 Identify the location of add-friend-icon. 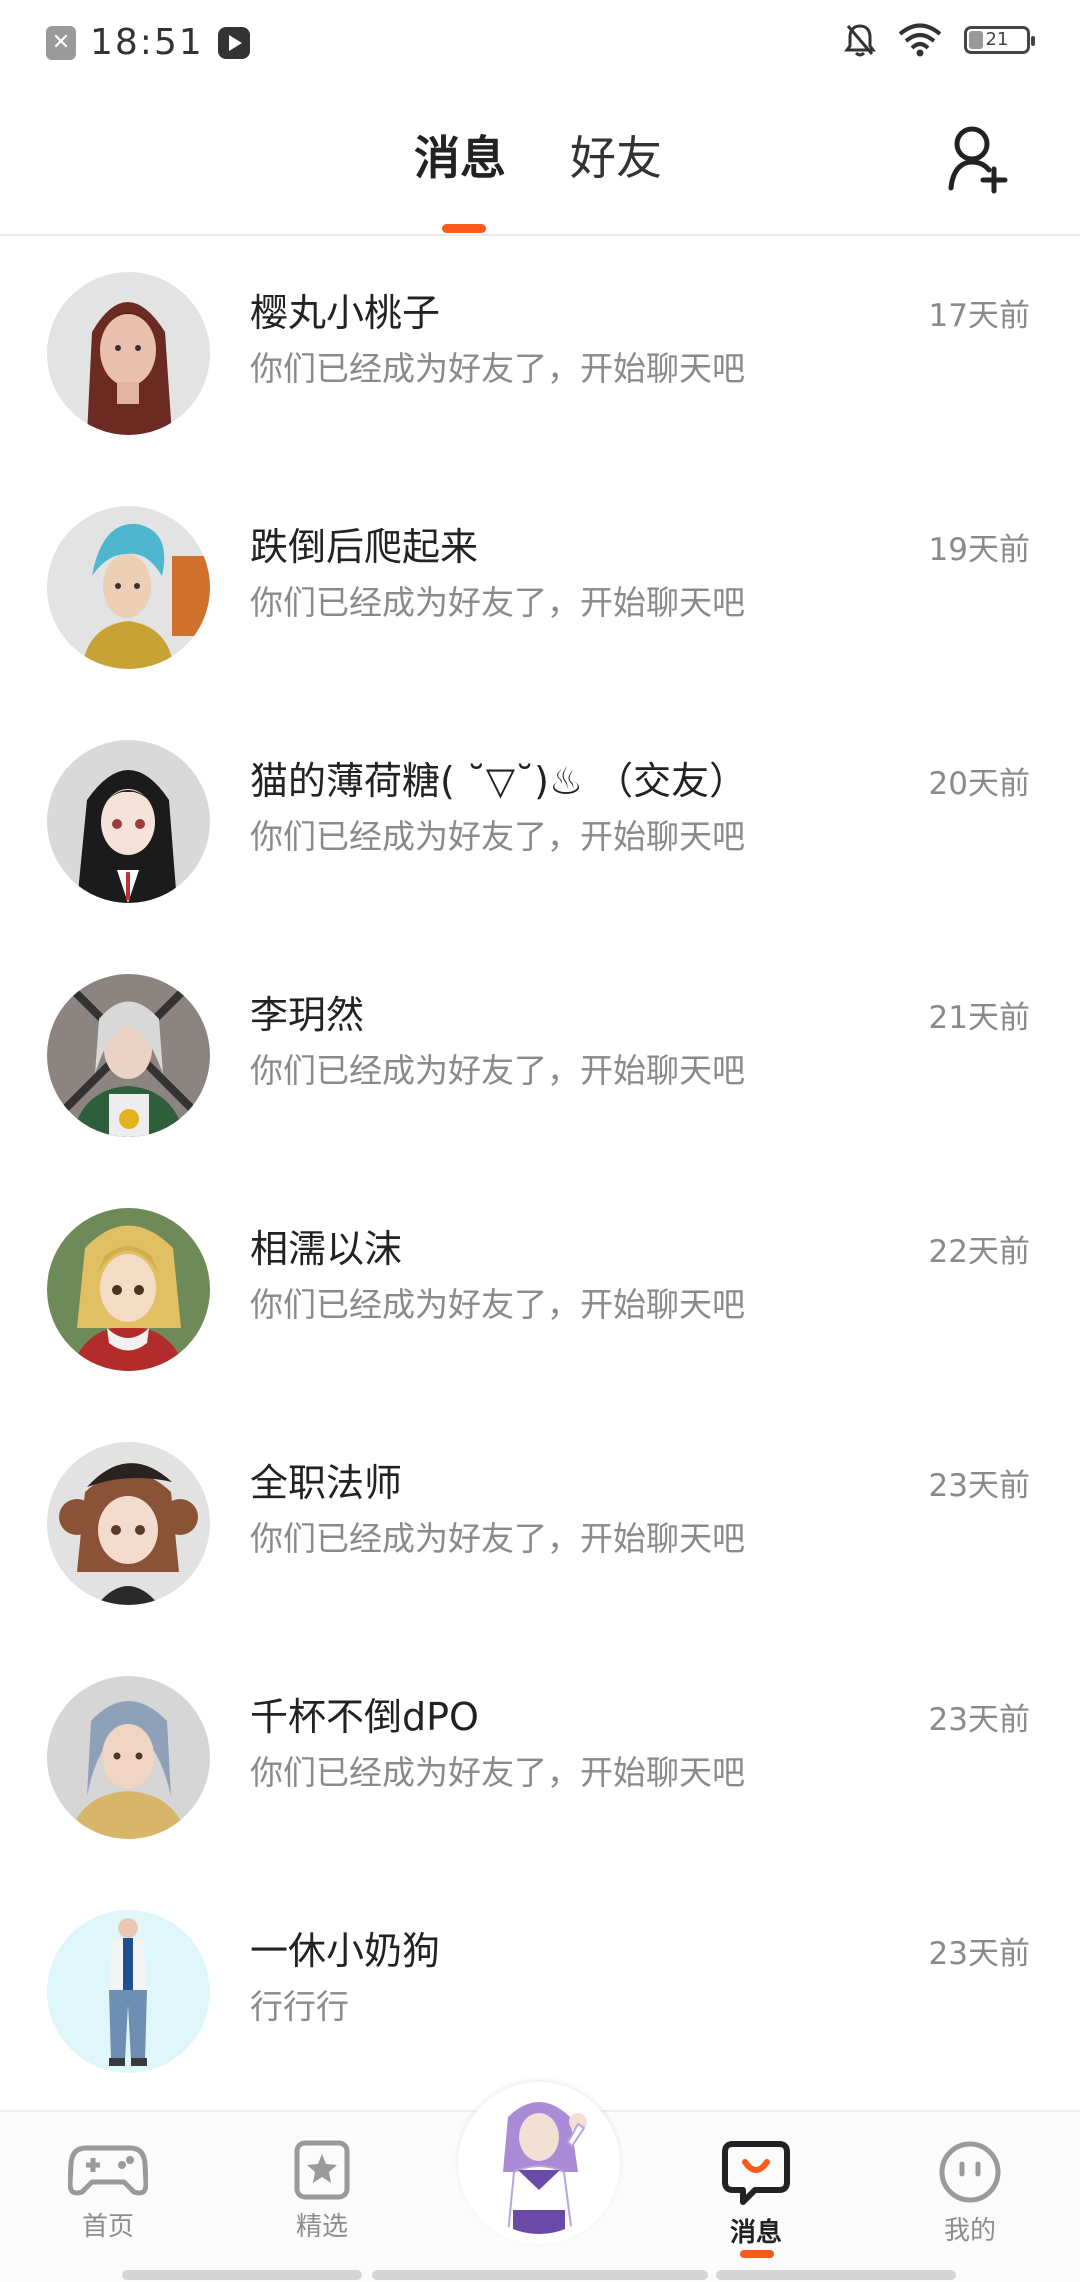
(980, 159).